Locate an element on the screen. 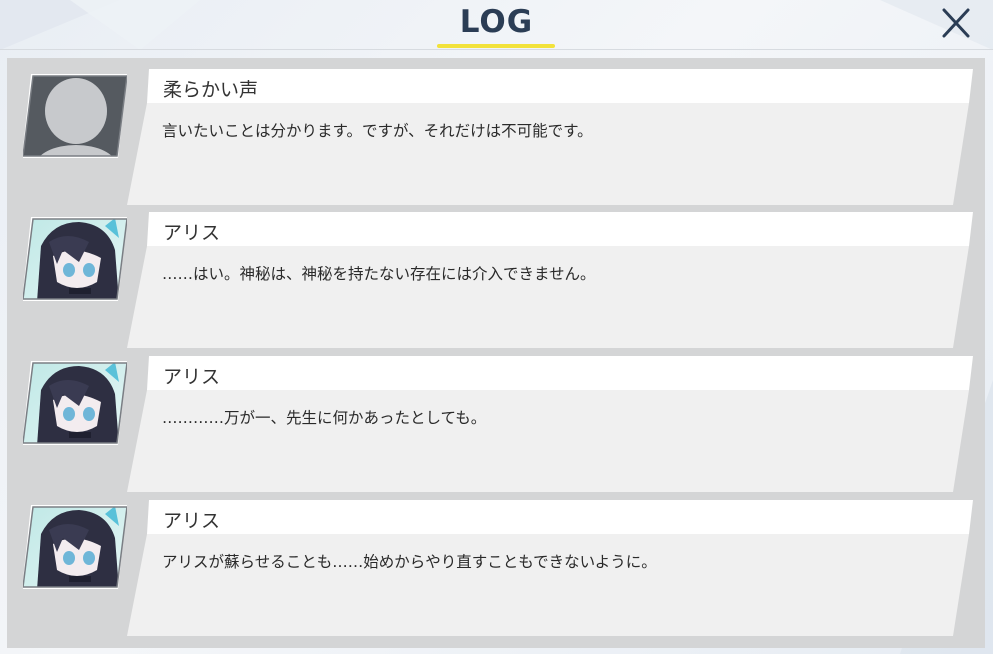 Image resolution: width=993 pixels, height=654 pixels. title-underline is located at coordinates (496, 46).